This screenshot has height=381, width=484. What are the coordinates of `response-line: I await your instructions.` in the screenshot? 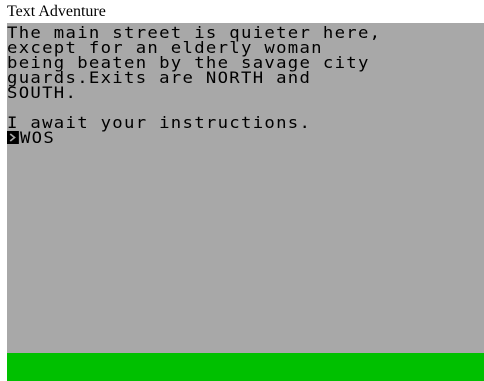 It's located at (159, 122).